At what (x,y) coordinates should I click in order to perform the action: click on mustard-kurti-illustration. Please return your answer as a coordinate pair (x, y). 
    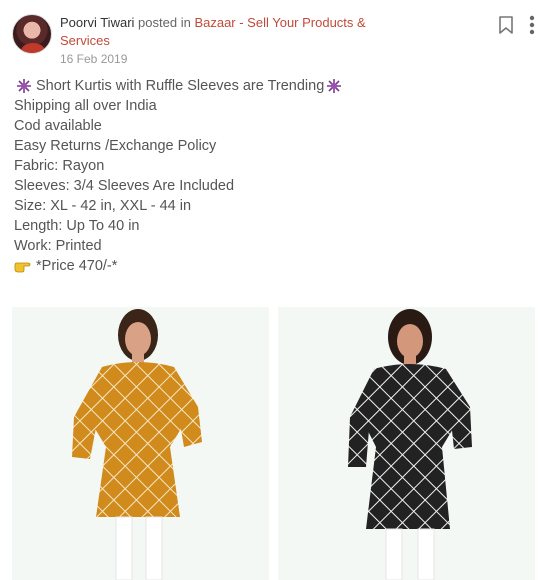
    Looking at the image, I should click on (137, 444).